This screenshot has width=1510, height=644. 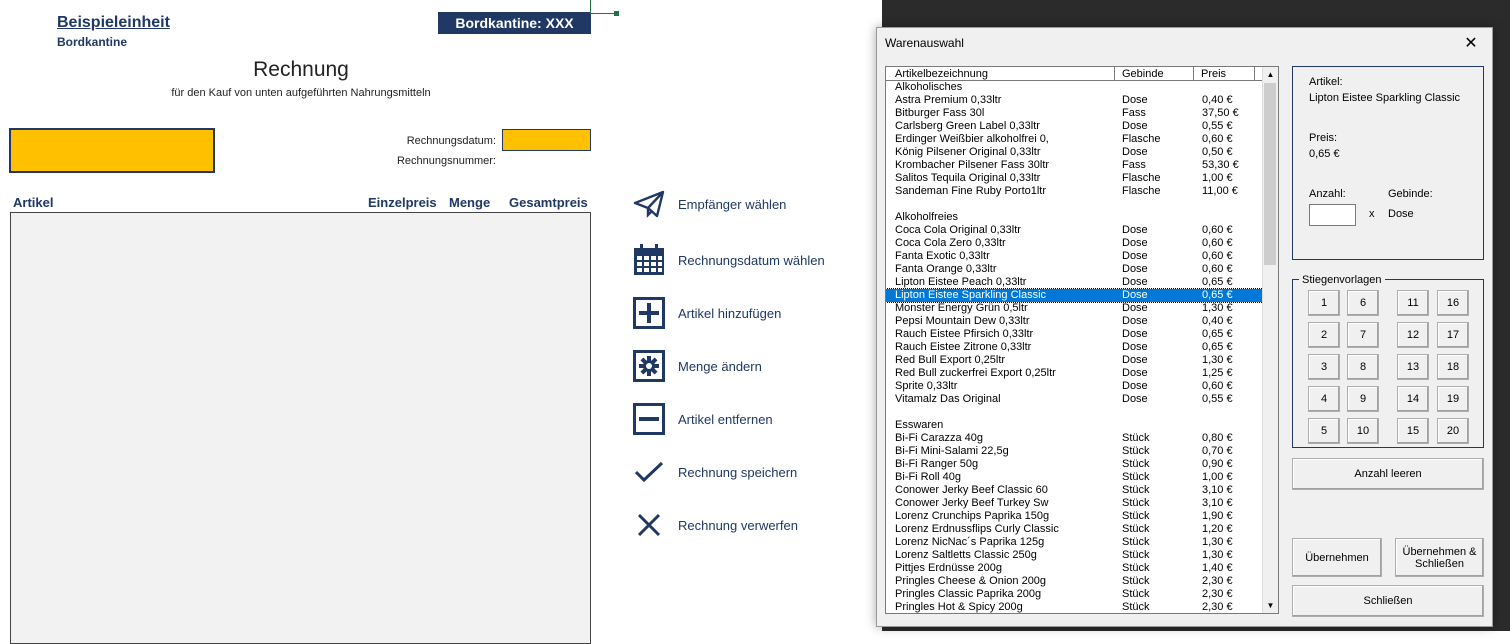 What do you see at coordinates (1439, 557) in the screenshot?
I see `apply-close-button: Übernehmen & Schließen` at bounding box center [1439, 557].